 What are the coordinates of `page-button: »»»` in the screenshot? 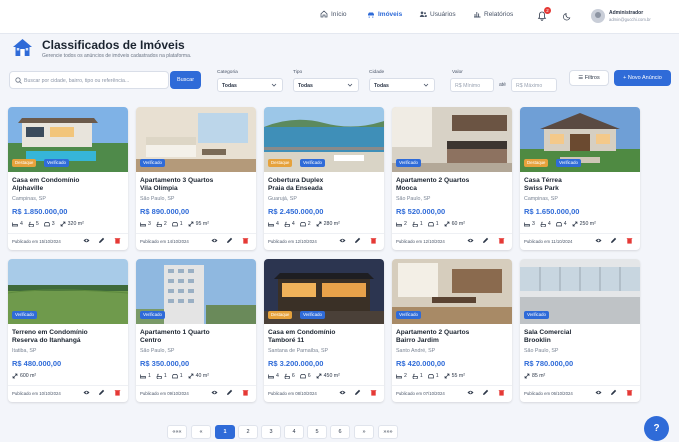 It's located at (388, 432).